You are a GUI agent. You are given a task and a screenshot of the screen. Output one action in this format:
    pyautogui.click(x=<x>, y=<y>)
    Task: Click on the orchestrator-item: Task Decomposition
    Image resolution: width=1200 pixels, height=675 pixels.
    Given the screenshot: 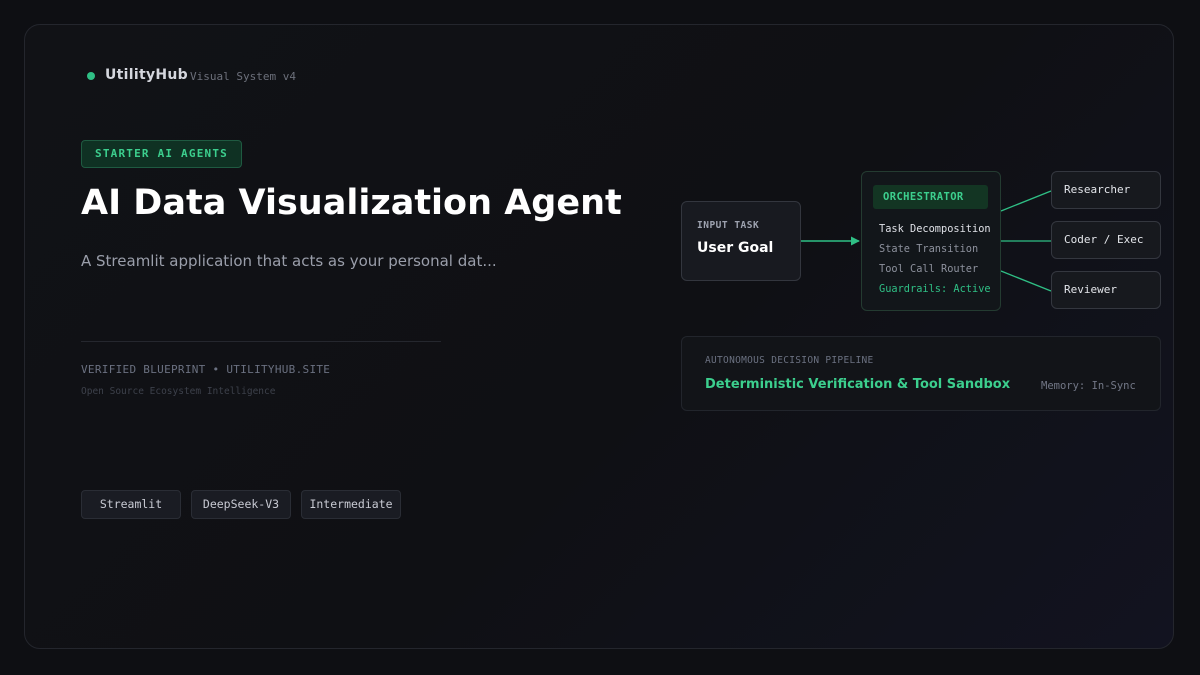 What is the action you would take?
    pyautogui.click(x=935, y=229)
    